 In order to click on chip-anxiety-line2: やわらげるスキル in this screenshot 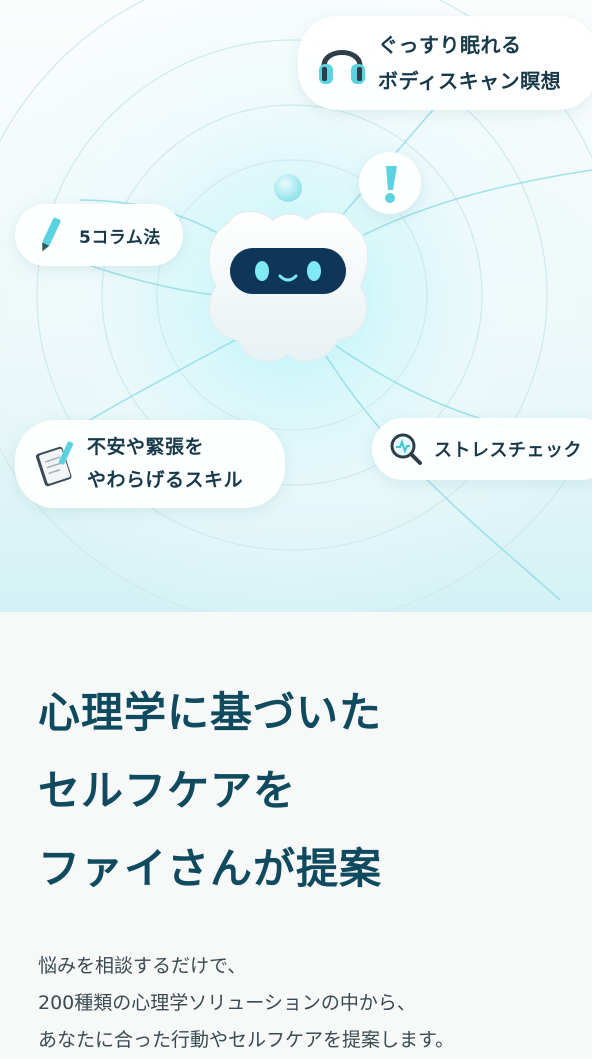, I will do `click(165, 480)`.